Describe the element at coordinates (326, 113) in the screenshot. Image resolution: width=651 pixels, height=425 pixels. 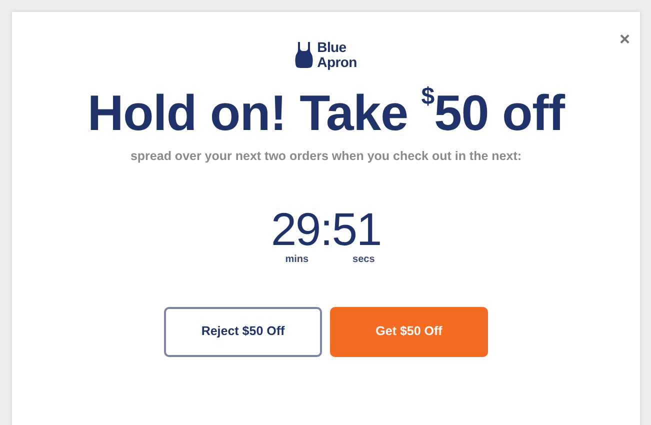
I see `headline: Hold on! Take $^{$}$50 off` at that location.